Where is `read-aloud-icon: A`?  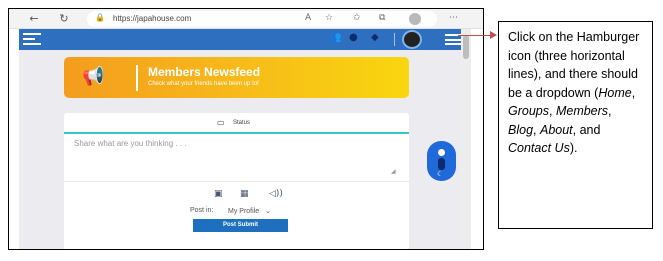 read-aloud-icon: A is located at coordinates (308, 18).